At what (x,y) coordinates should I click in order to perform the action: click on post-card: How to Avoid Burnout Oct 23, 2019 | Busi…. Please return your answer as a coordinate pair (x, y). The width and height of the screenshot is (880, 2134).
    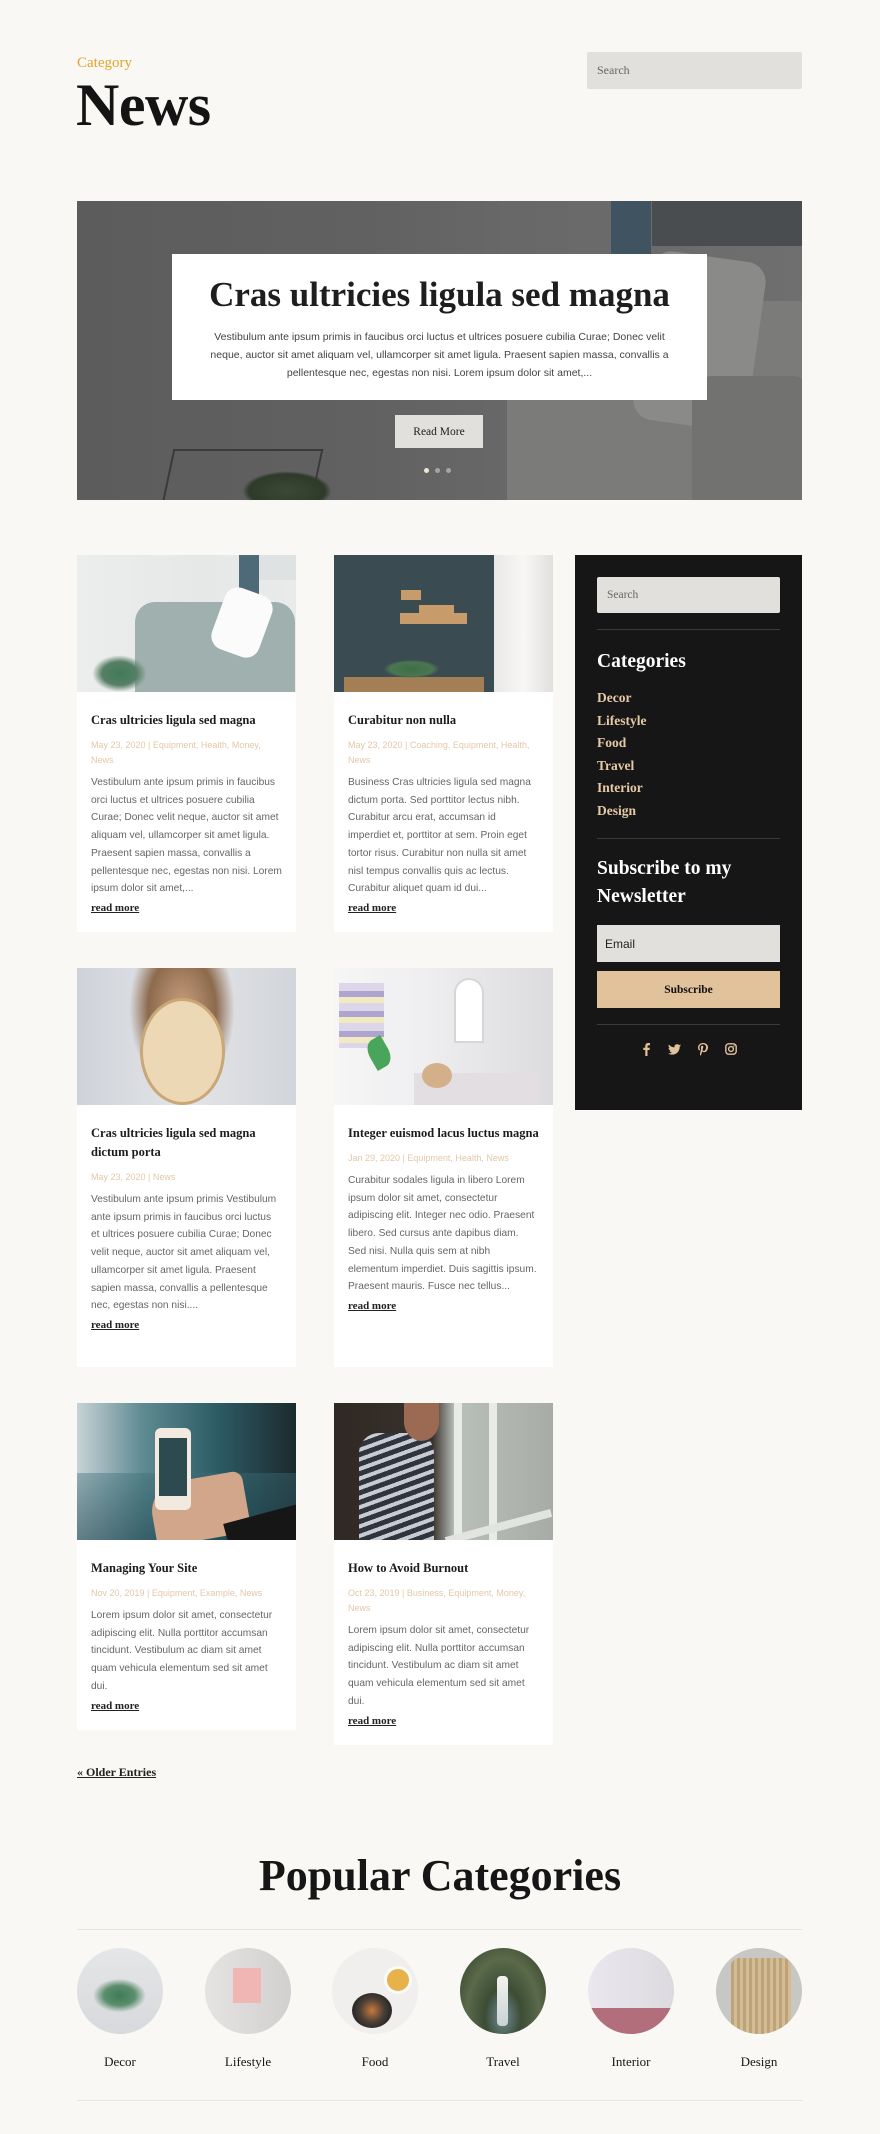
    Looking at the image, I should click on (443, 1574).